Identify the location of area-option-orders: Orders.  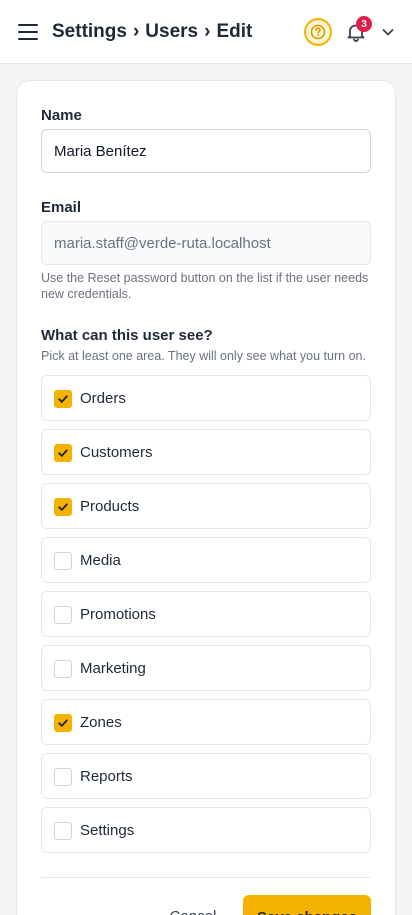
(206, 398).